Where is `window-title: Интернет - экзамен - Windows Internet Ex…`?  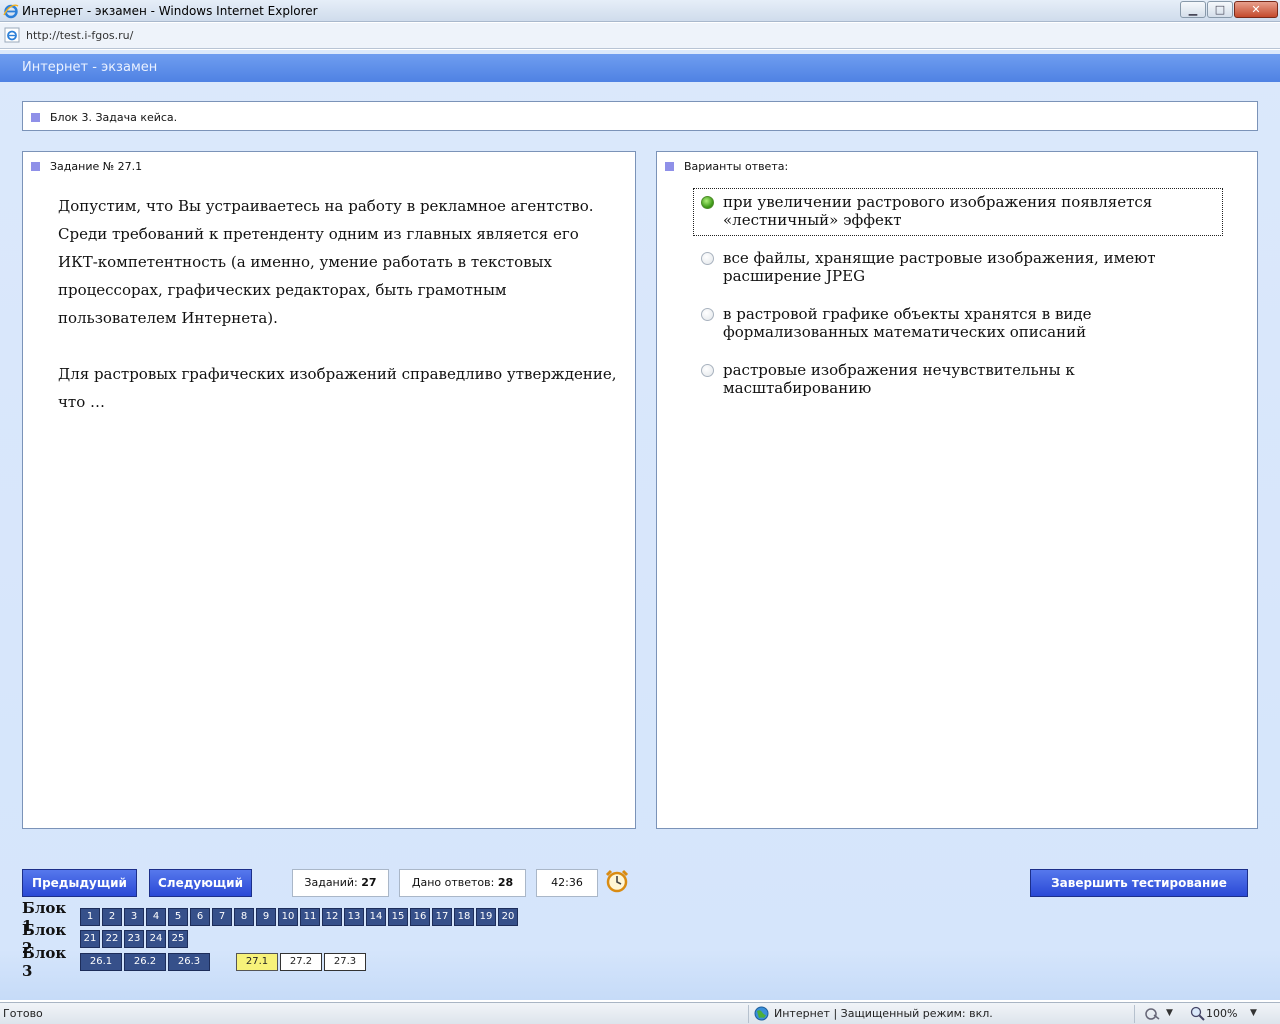 window-title: Интернет - экзамен - Windows Internet Ex… is located at coordinates (170, 11).